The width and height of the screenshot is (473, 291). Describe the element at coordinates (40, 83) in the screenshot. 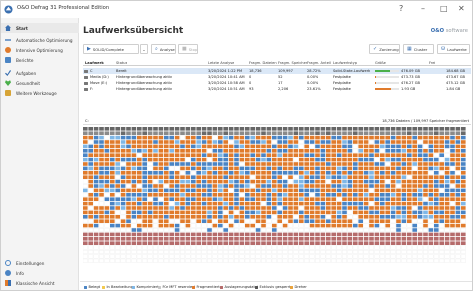

I see `sidebar-item-health: Gesundheit` at that location.